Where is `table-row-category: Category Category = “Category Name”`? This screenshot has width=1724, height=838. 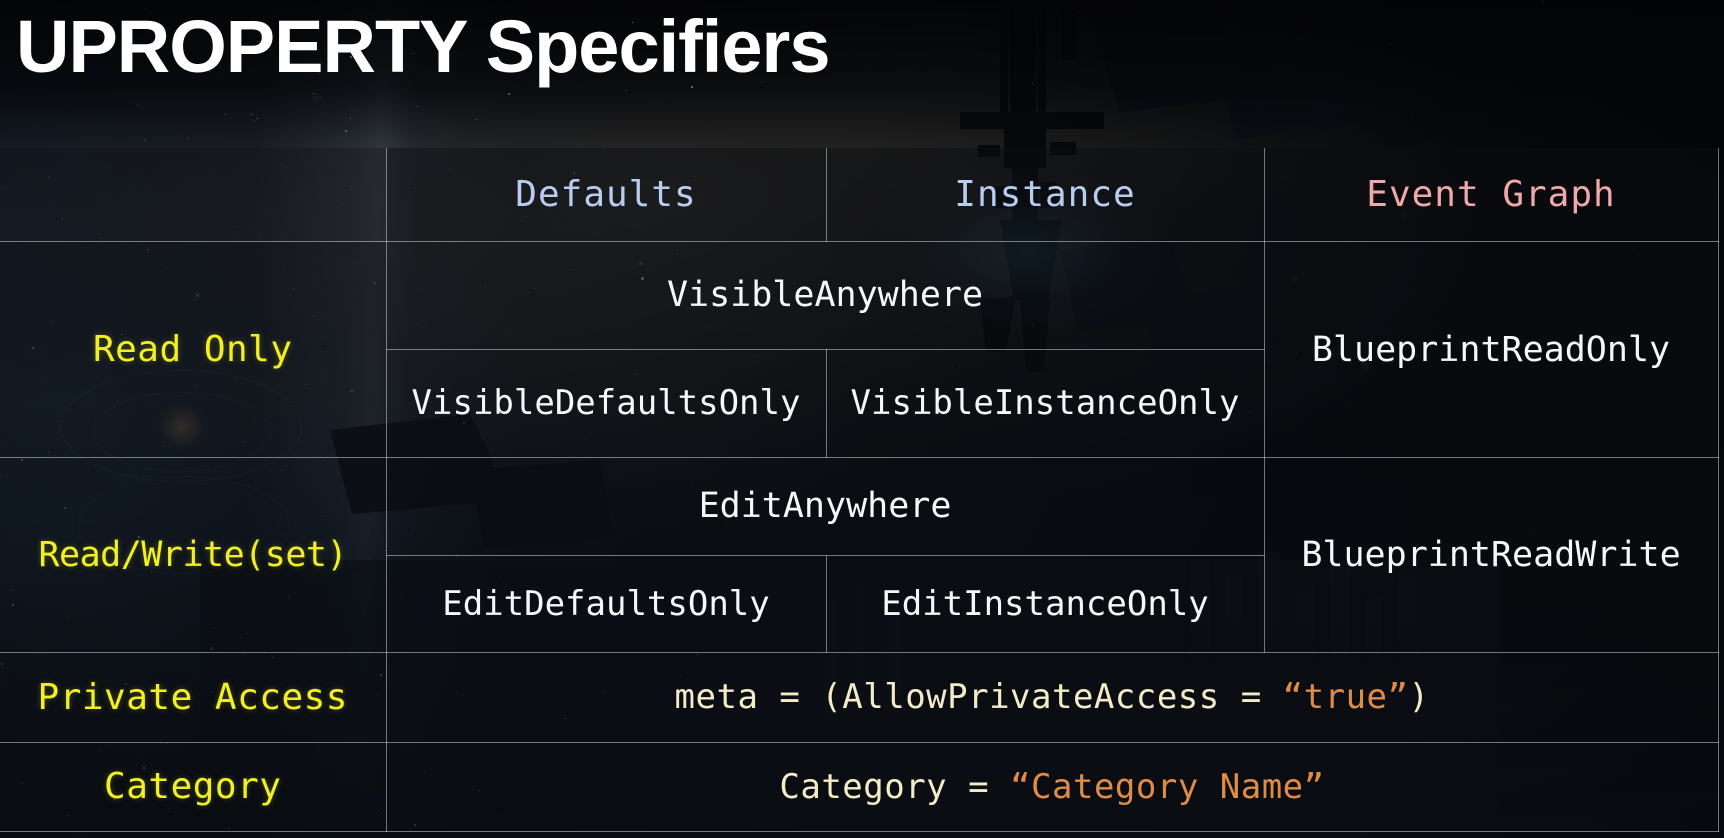
table-row-category: Category Category = “Category Name” is located at coordinates (859, 787).